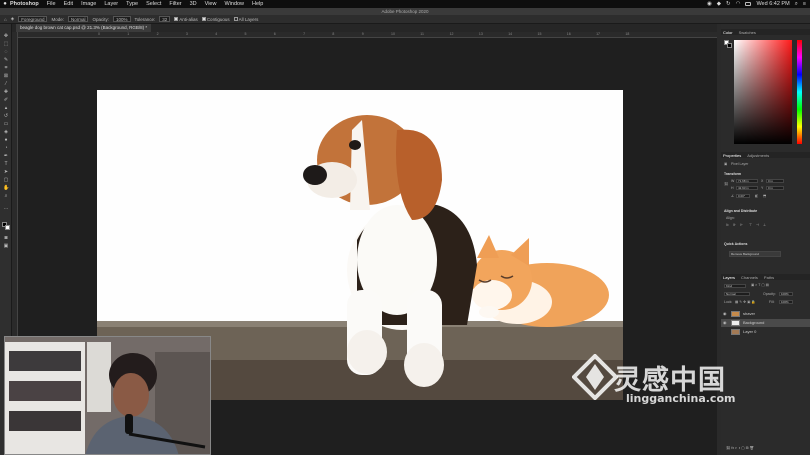  Describe the element at coordinates (732, 155) in the screenshot. I see `tab-properties: Properties` at that location.